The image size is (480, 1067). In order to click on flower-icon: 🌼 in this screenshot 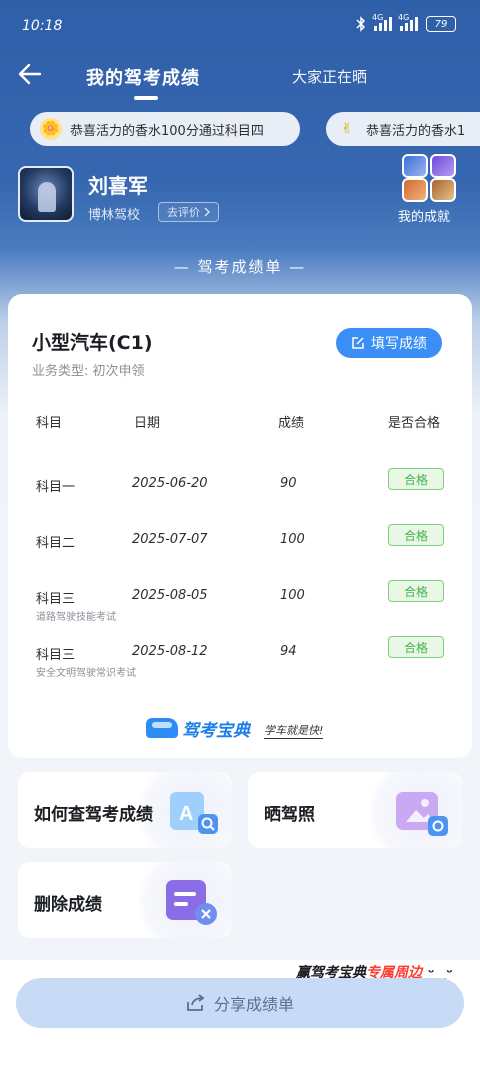, I will do `click(51, 129)`.